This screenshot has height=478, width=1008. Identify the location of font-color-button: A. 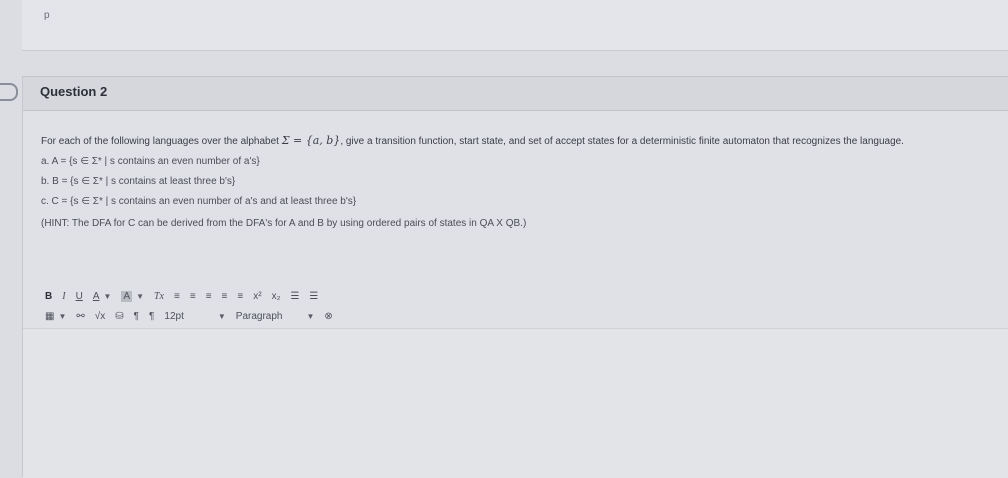
(96, 296).